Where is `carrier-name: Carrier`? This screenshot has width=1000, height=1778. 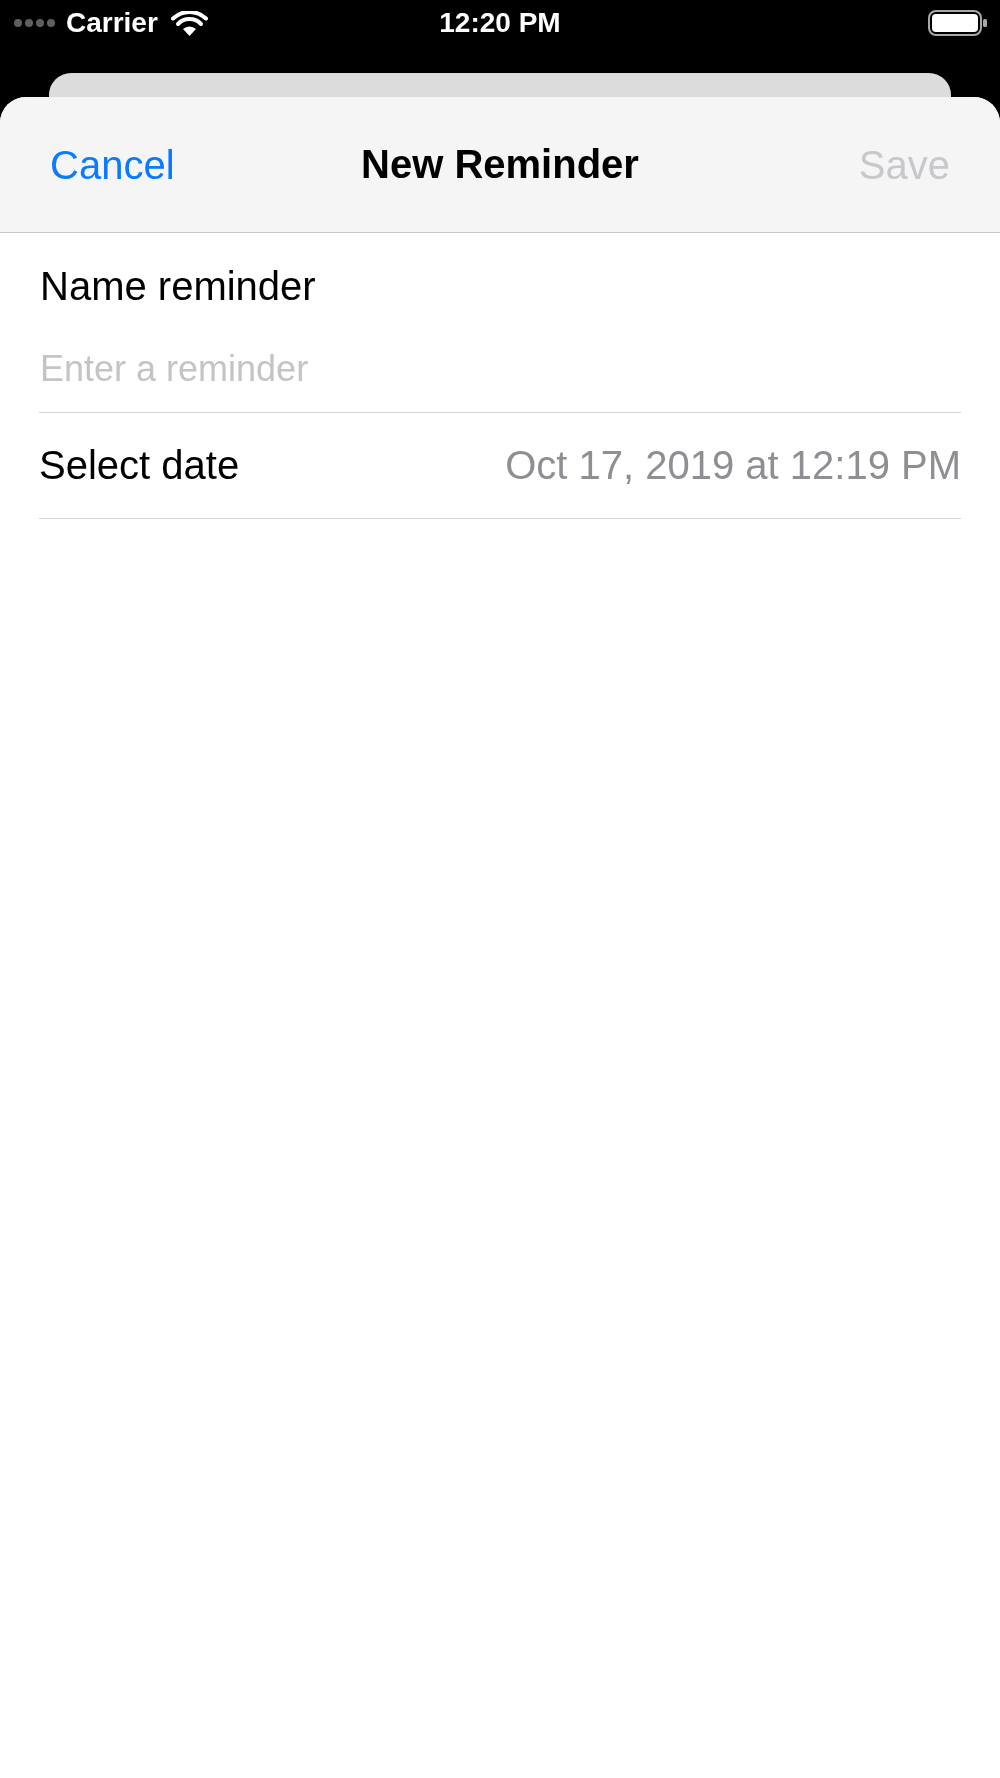
carrier-name: Carrier is located at coordinates (112, 23).